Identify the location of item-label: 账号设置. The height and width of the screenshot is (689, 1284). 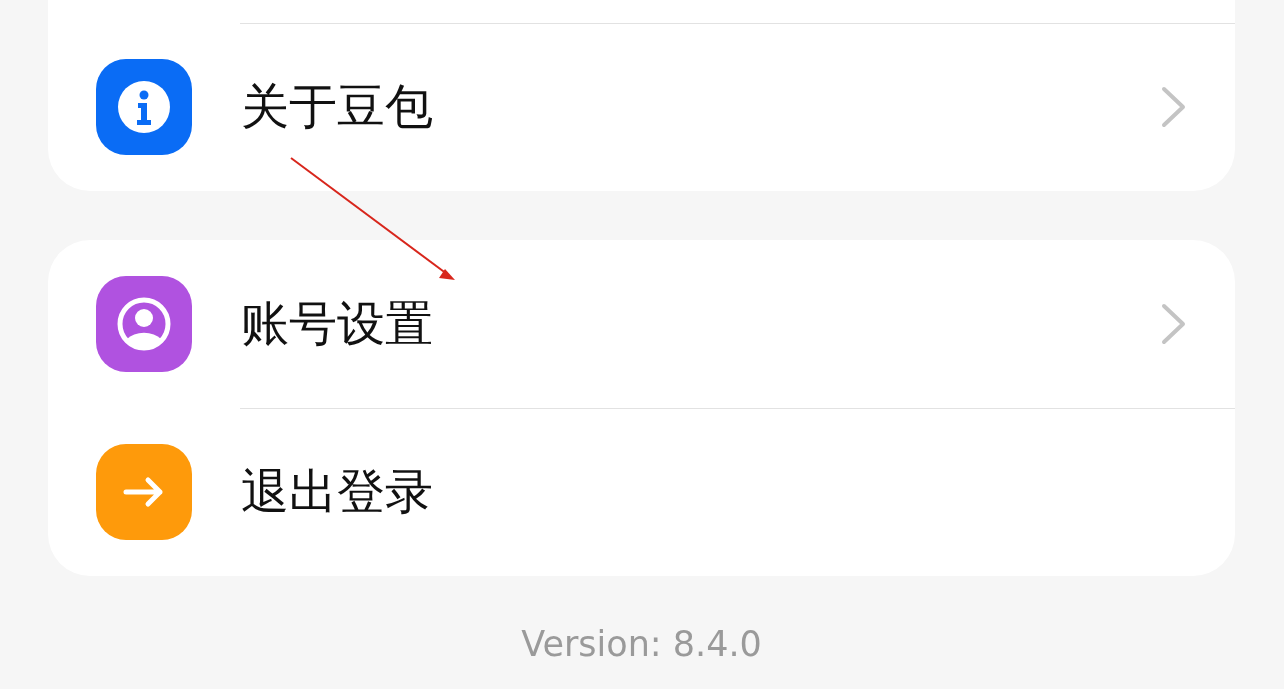
(337, 323).